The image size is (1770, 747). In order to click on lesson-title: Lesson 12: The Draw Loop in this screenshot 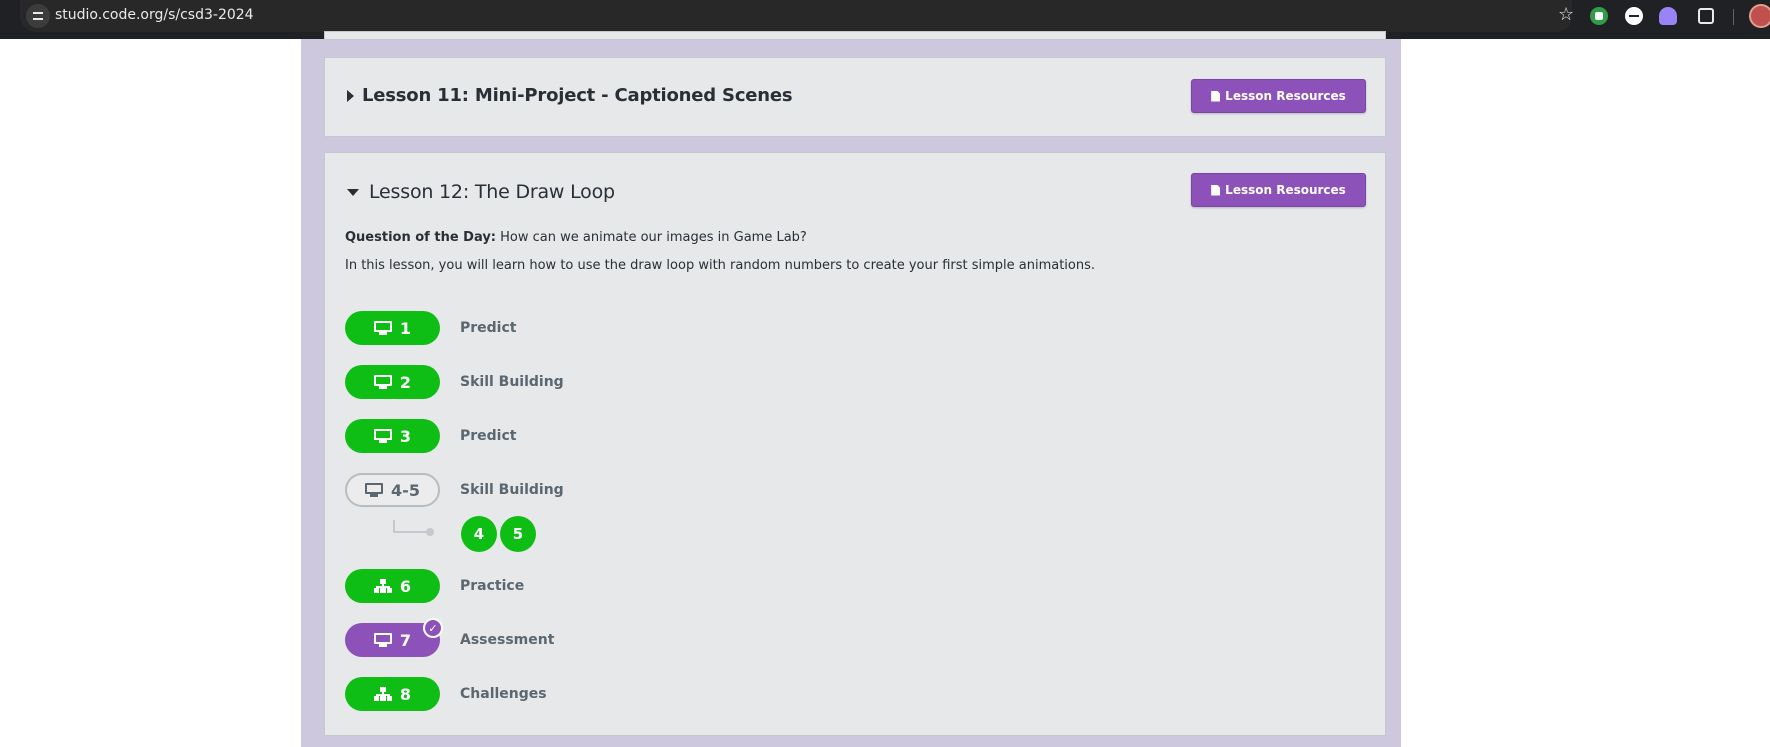, I will do `click(492, 192)`.